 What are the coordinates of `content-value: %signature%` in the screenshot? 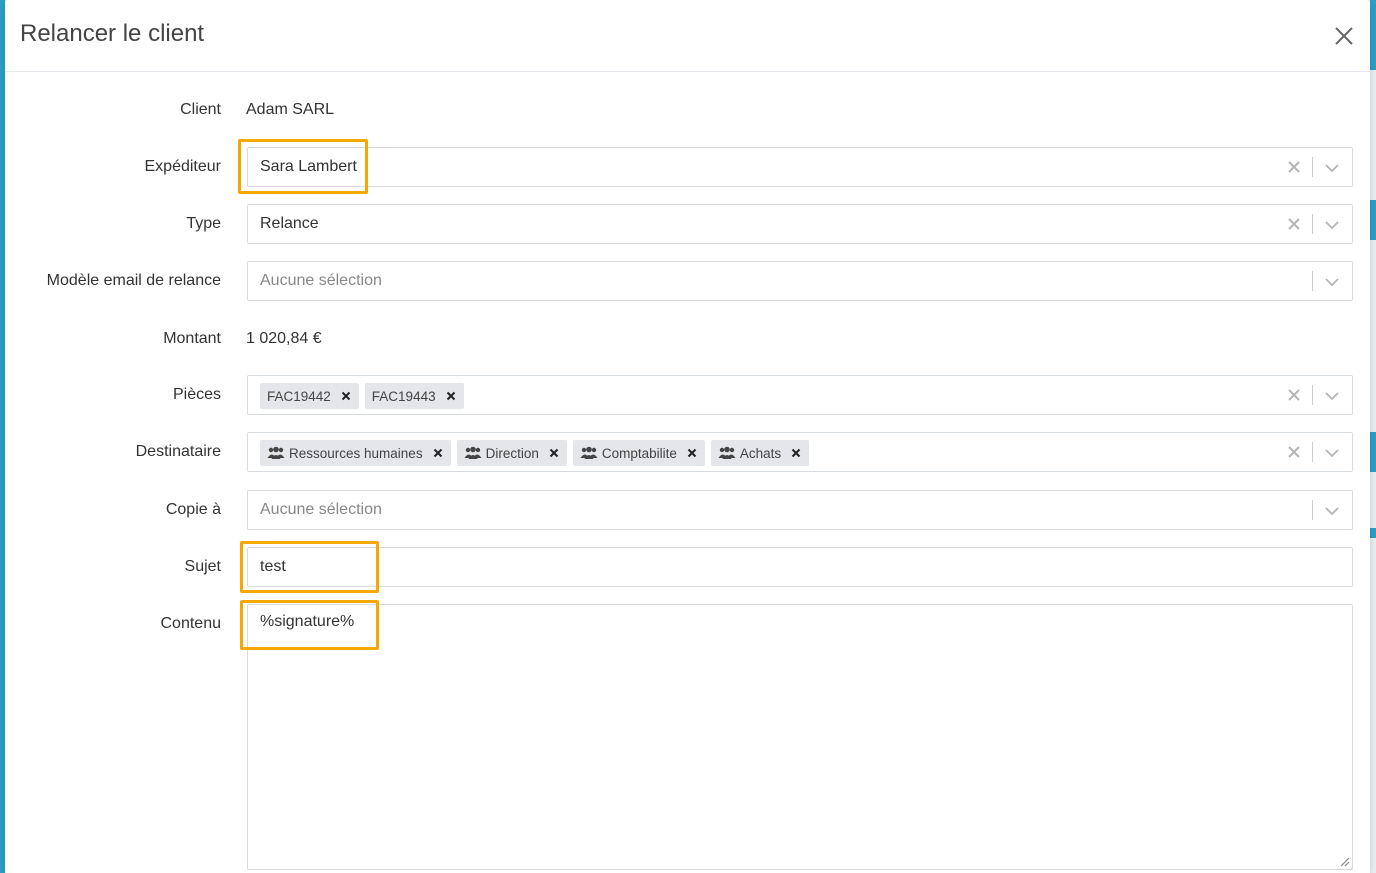 It's located at (307, 621).